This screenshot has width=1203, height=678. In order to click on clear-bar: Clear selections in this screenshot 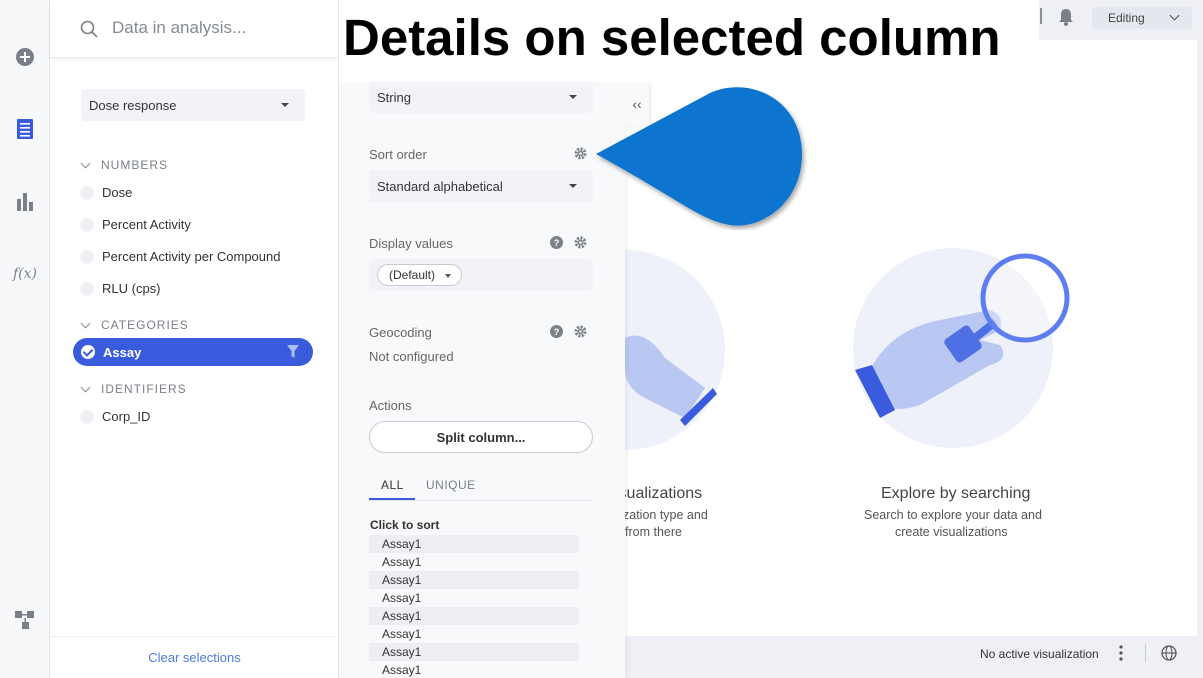, I will do `click(194, 657)`.